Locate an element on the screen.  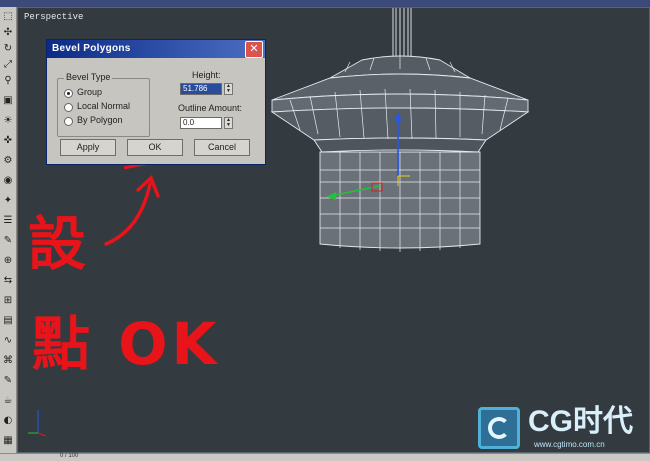
outline-amount-label: Outline Amount: is located at coordinates (210, 108).